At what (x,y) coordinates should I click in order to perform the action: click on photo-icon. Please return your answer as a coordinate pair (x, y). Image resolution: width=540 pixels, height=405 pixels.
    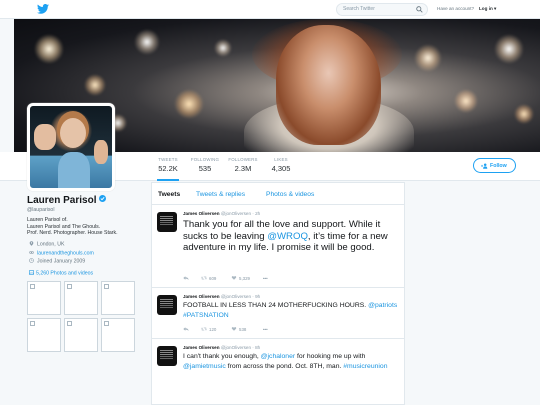
    Looking at the image, I should click on (31, 272).